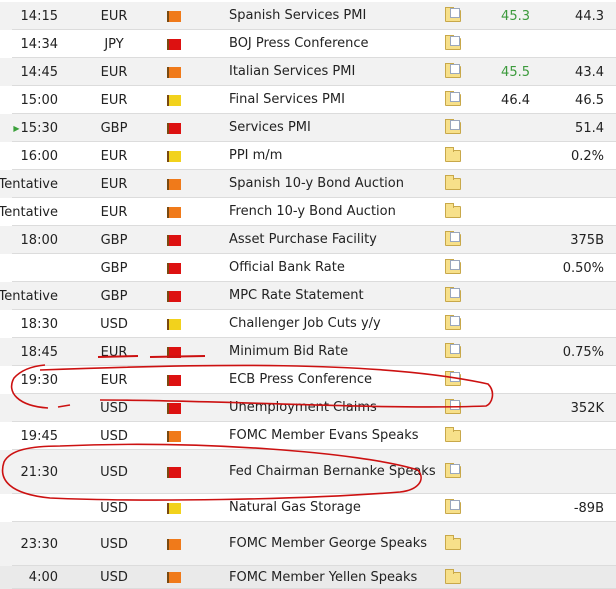 The width and height of the screenshot is (616, 589). Describe the element at coordinates (16, 128) in the screenshot. I see `live-marker-icon: ▶` at that location.